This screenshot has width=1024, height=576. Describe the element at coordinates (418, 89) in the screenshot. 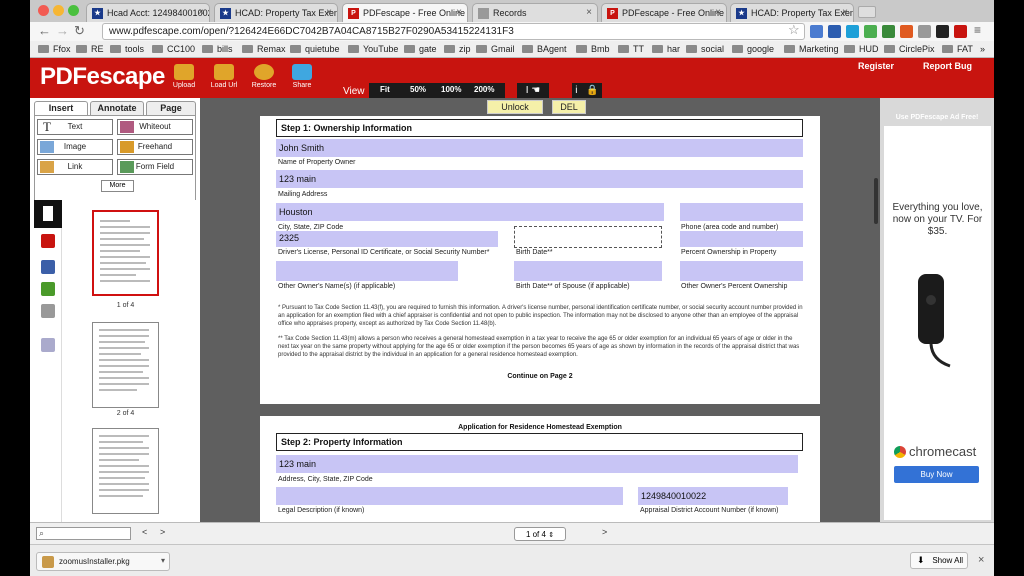

I see `zoom-50-button: 50%` at that location.